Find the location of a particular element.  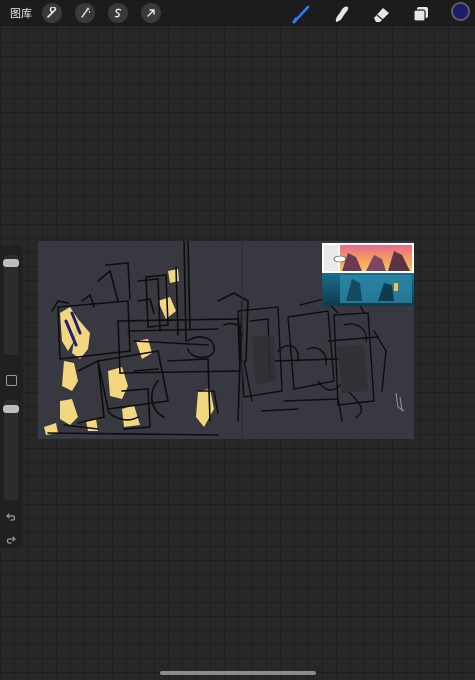

transform-arrow-icon is located at coordinates (151, 13).